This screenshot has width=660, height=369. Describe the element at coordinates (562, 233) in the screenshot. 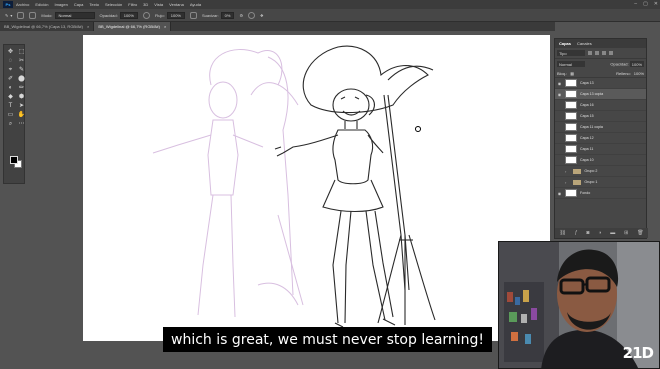

I see `link-icon: ⛓` at that location.